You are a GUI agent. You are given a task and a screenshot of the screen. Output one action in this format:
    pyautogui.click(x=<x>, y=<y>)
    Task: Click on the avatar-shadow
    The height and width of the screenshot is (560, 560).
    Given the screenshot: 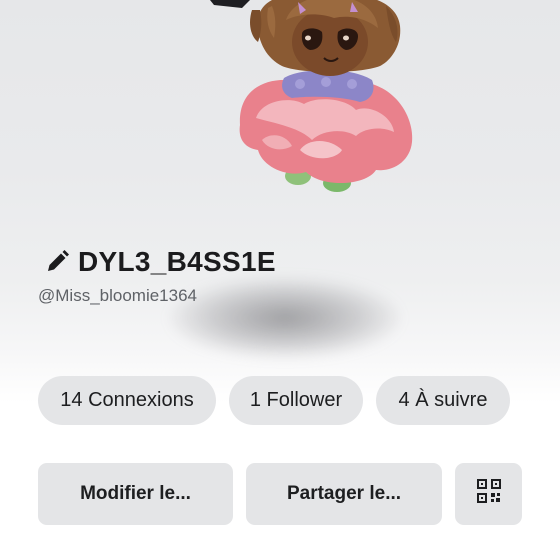 What is the action you would take?
    pyautogui.click(x=285, y=318)
    